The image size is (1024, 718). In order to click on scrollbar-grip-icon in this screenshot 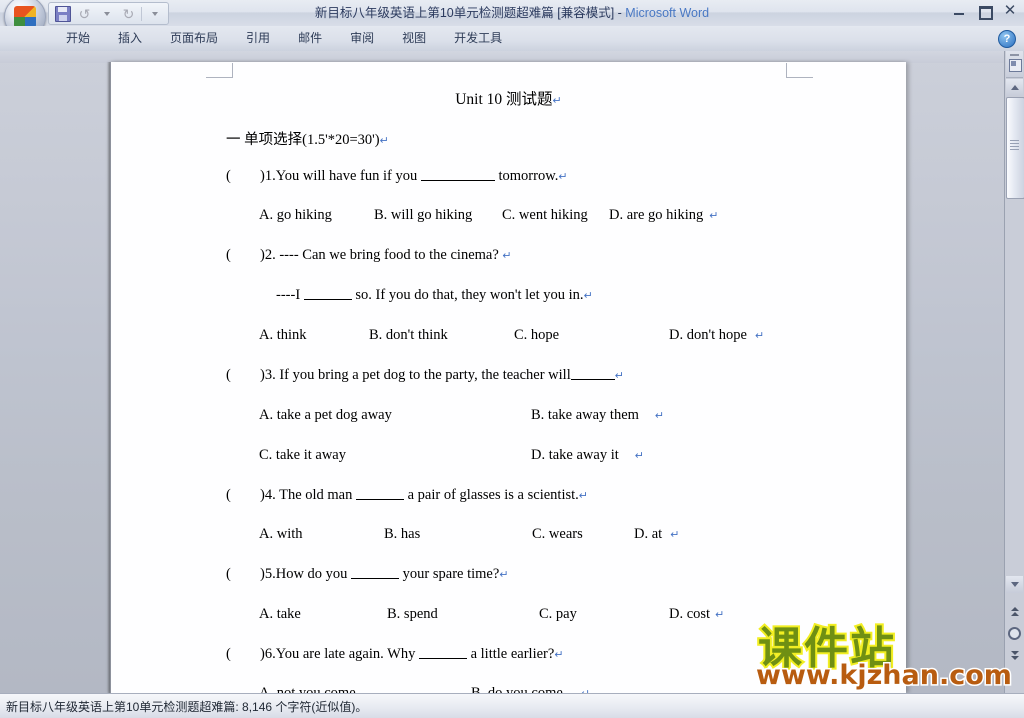, I will do `click(1014, 146)`.